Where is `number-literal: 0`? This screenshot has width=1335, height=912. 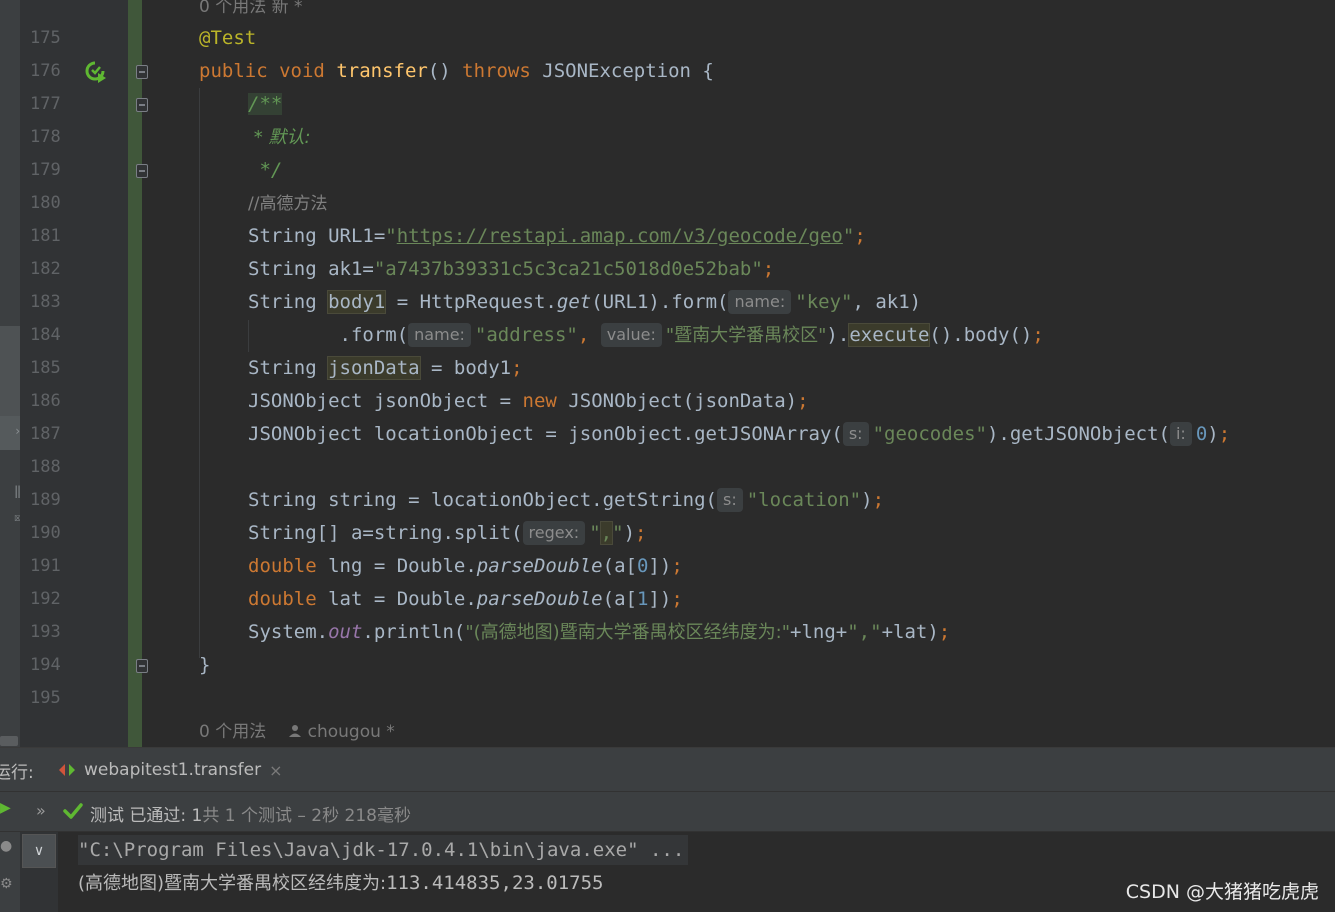 number-literal: 0 is located at coordinates (1201, 434).